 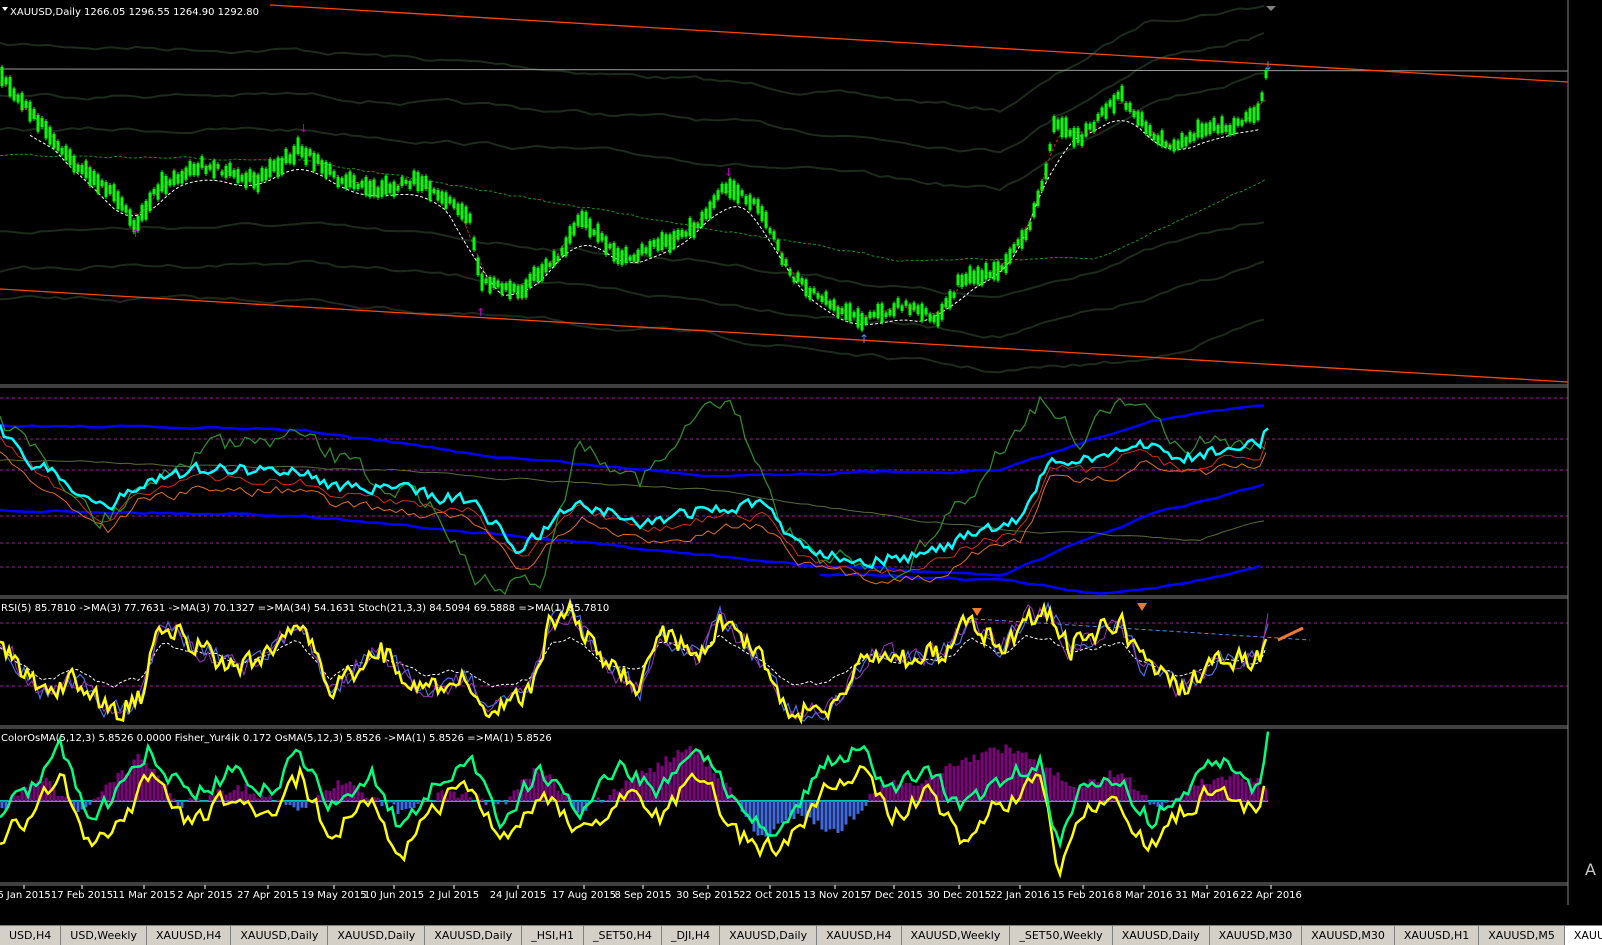 What do you see at coordinates (1437, 935) in the screenshot?
I see `chart-tab: XAUUSD,H1` at bounding box center [1437, 935].